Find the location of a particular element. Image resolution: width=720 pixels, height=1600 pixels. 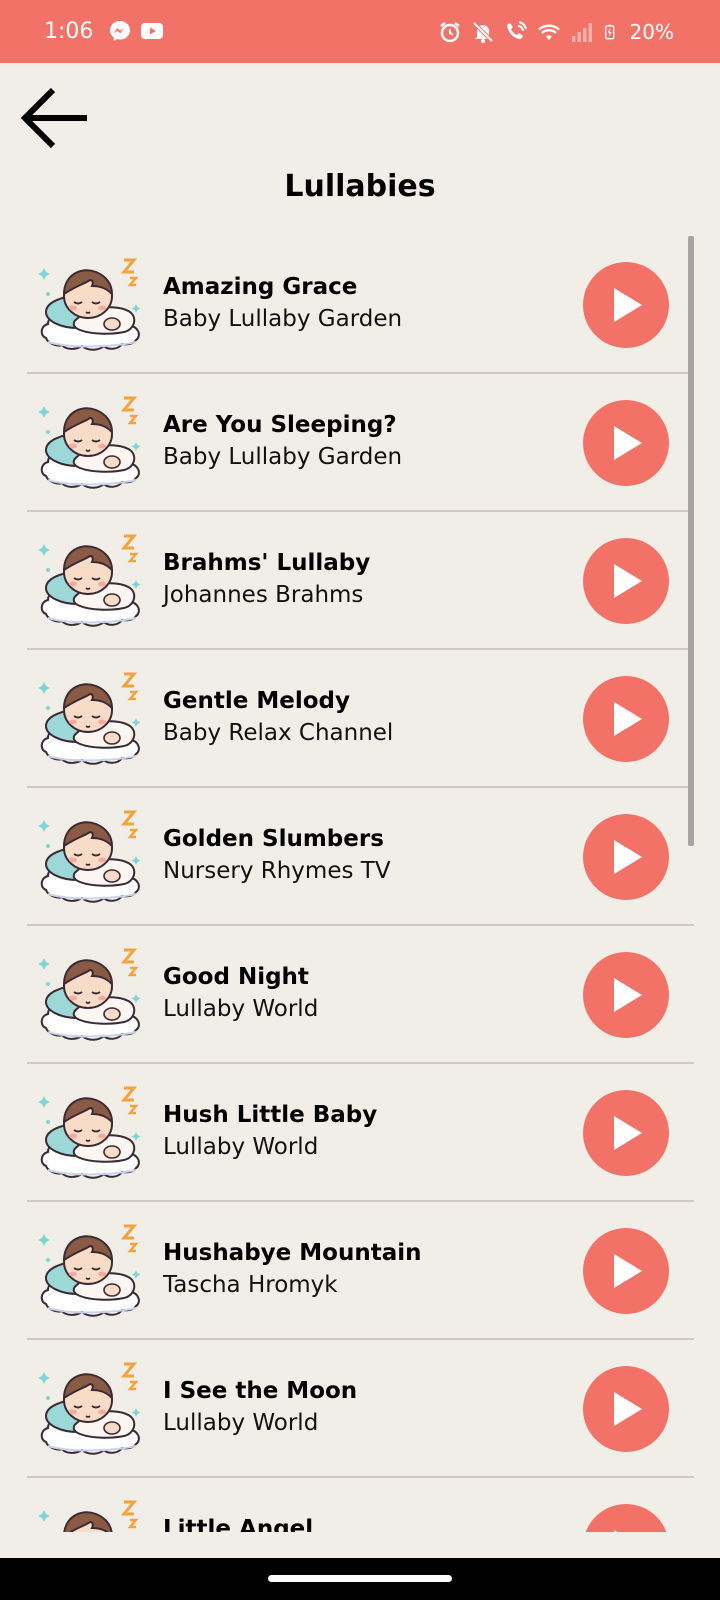

battery-percentage: 20% is located at coordinates (651, 32).